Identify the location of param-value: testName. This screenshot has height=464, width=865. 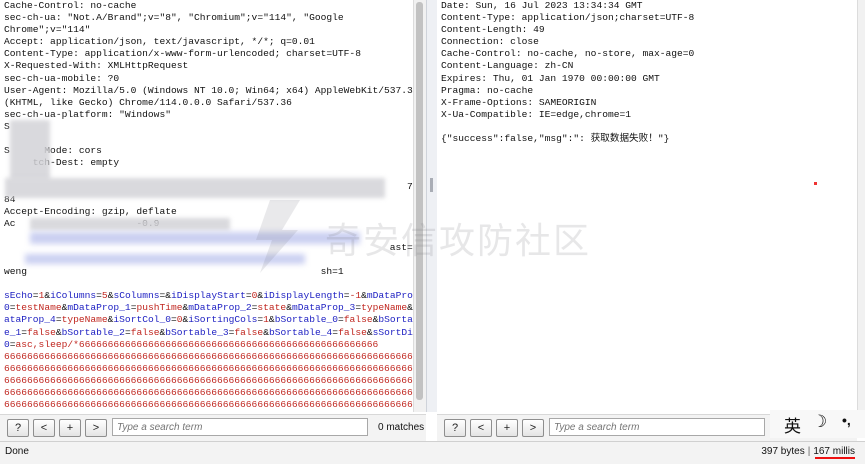
(39, 307).